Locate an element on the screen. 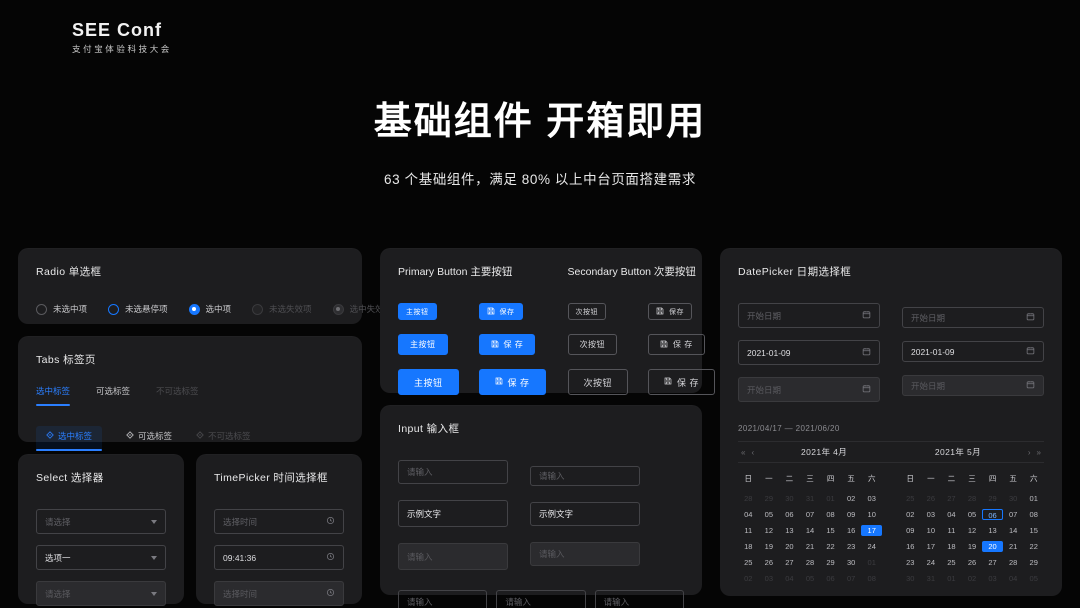 The height and width of the screenshot is (608, 1080). secondary-button-m: 次按钮 is located at coordinates (592, 344).